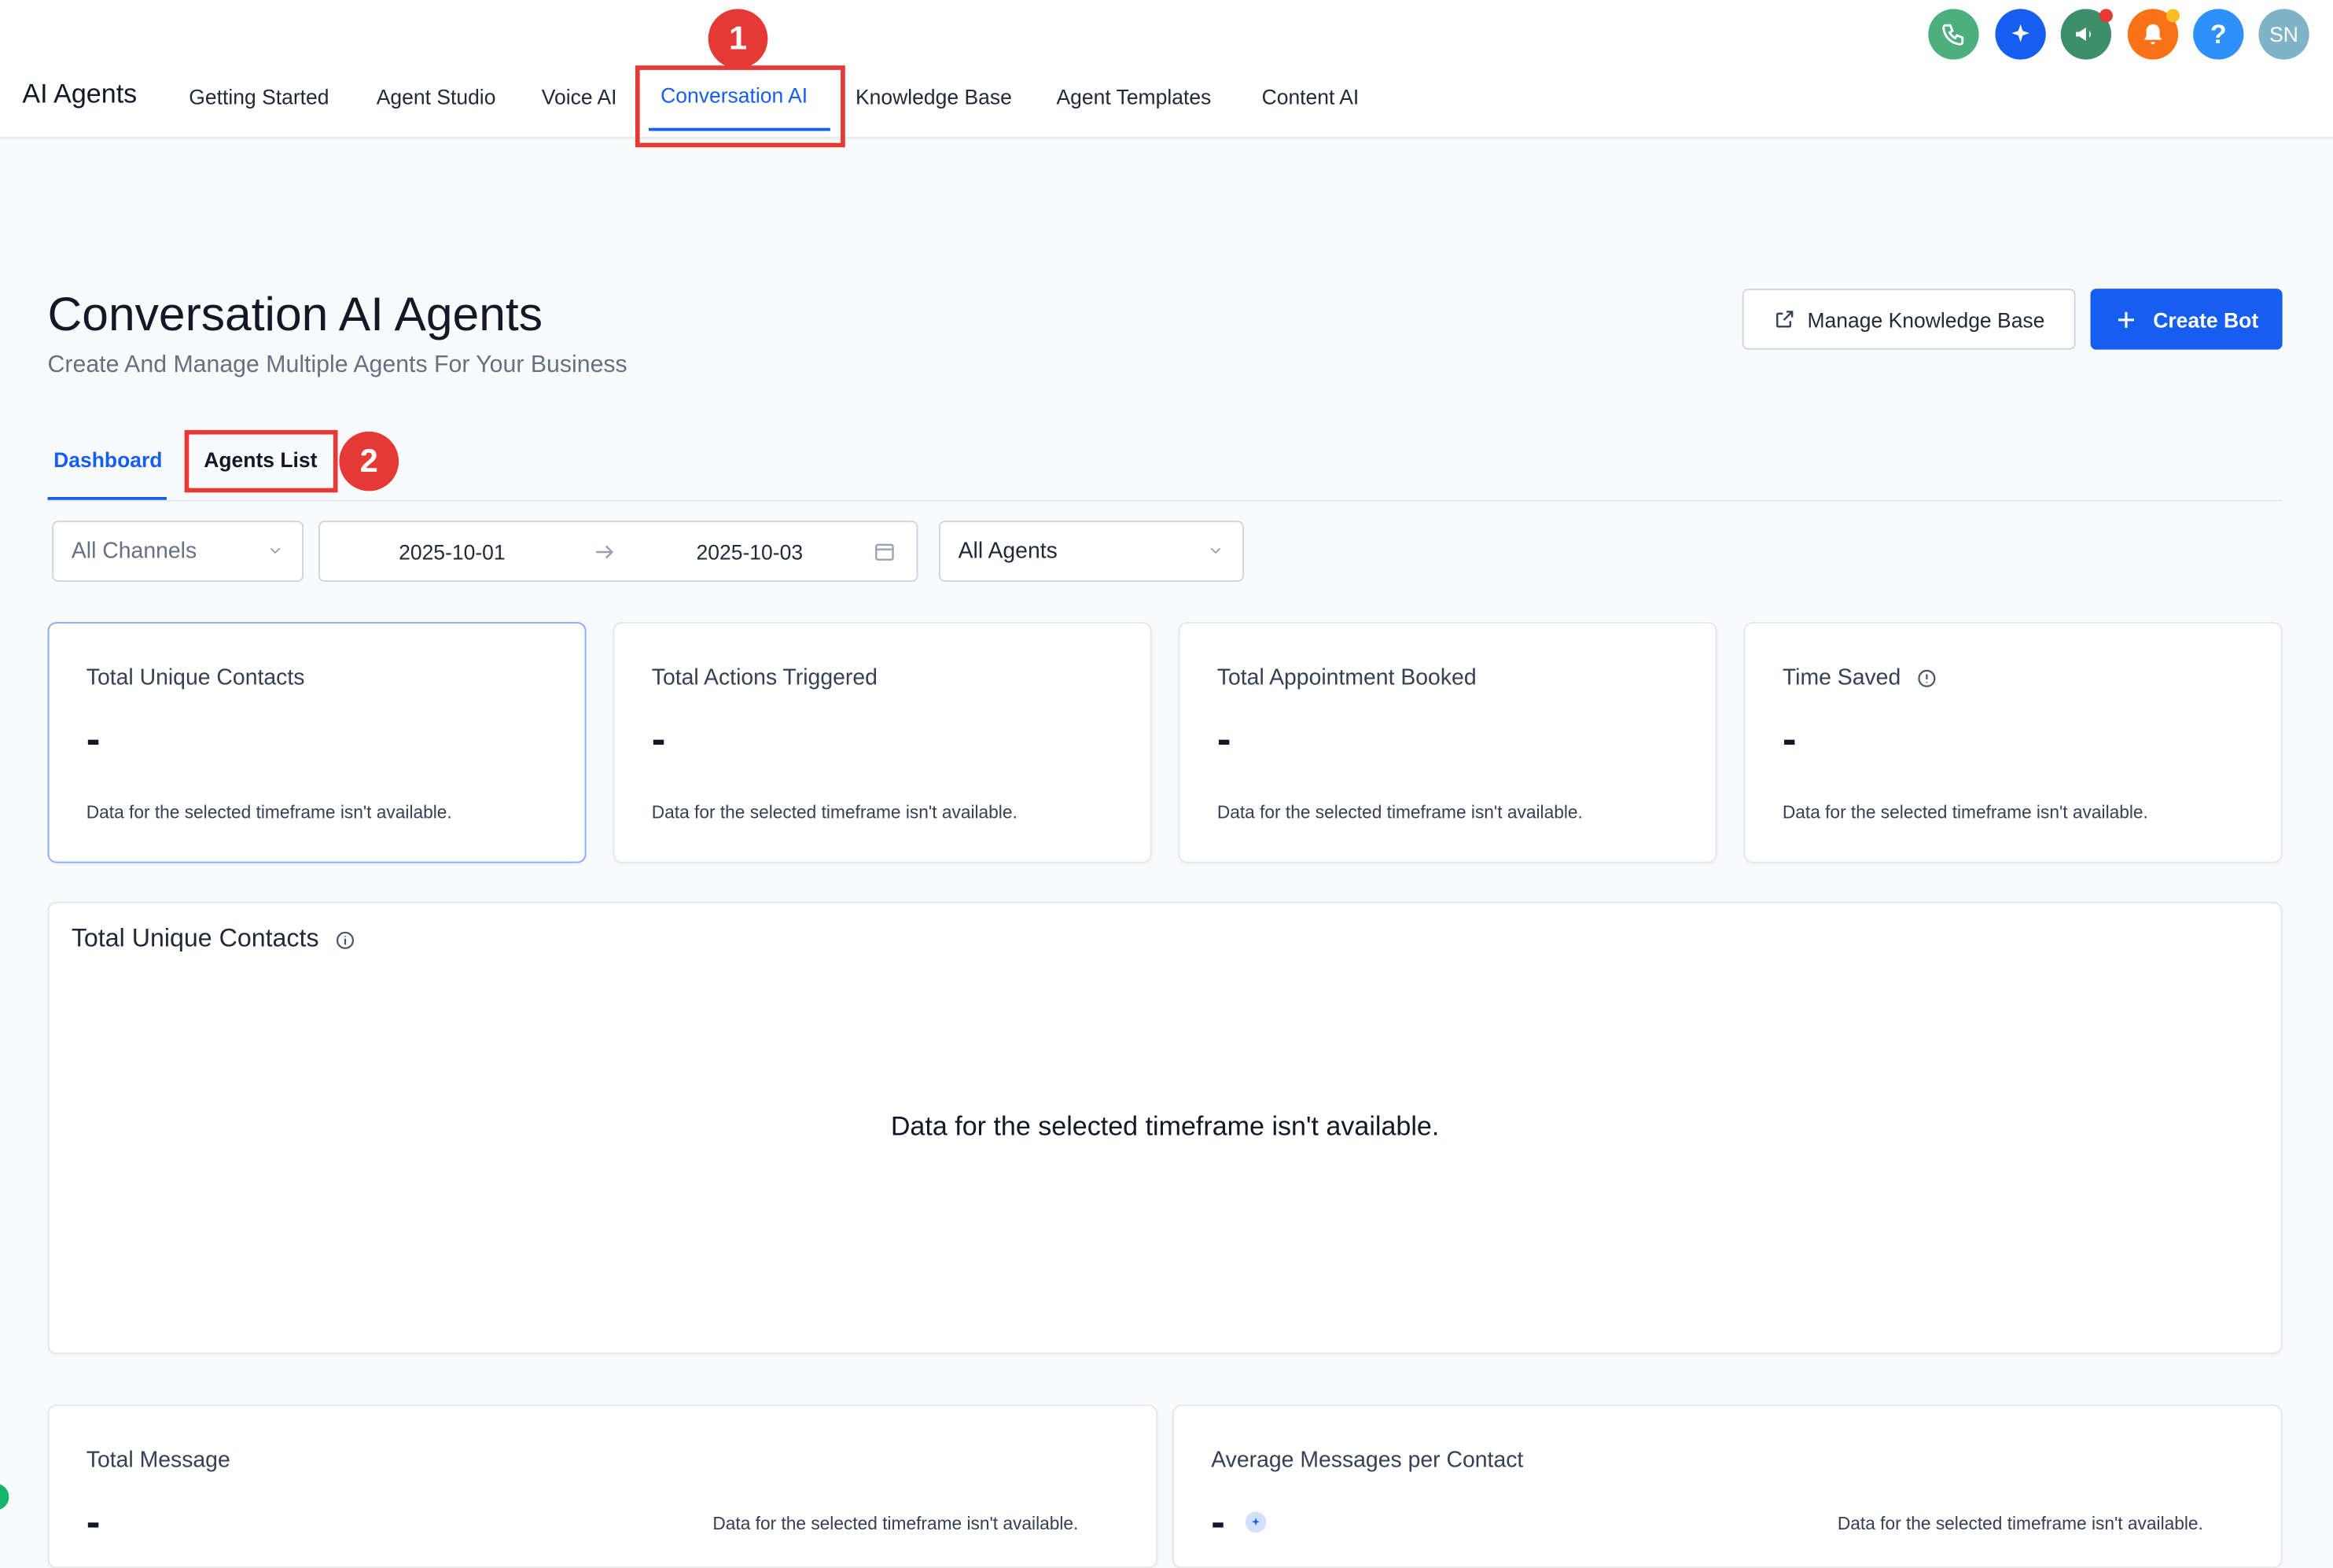 This screenshot has width=2333, height=1568. I want to click on agent-select-value: All Agents, so click(1008, 551).